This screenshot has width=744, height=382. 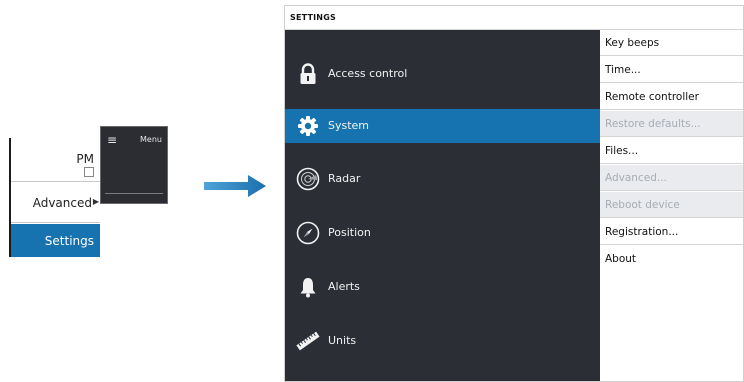 What do you see at coordinates (442, 341) in the screenshot?
I see `category-units: Units` at bounding box center [442, 341].